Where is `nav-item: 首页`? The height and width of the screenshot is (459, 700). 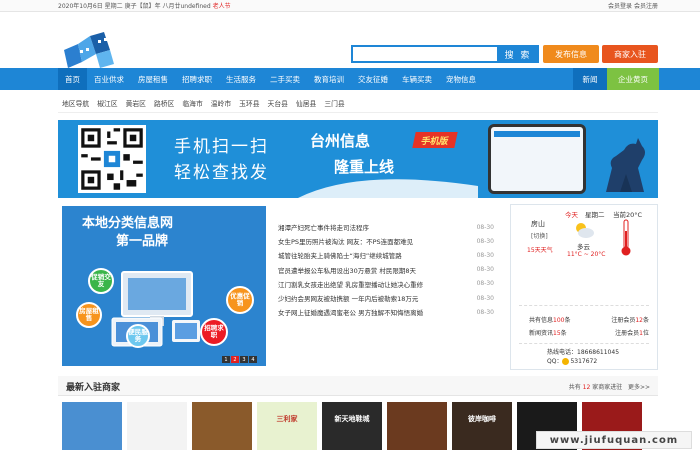
nav-item: 首页 is located at coordinates (72, 79).